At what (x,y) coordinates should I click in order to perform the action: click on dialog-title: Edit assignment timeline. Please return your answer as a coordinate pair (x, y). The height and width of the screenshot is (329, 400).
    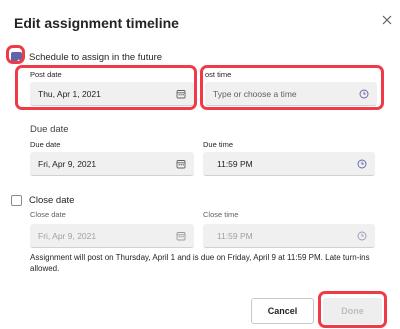
    Looking at the image, I should click on (96, 23).